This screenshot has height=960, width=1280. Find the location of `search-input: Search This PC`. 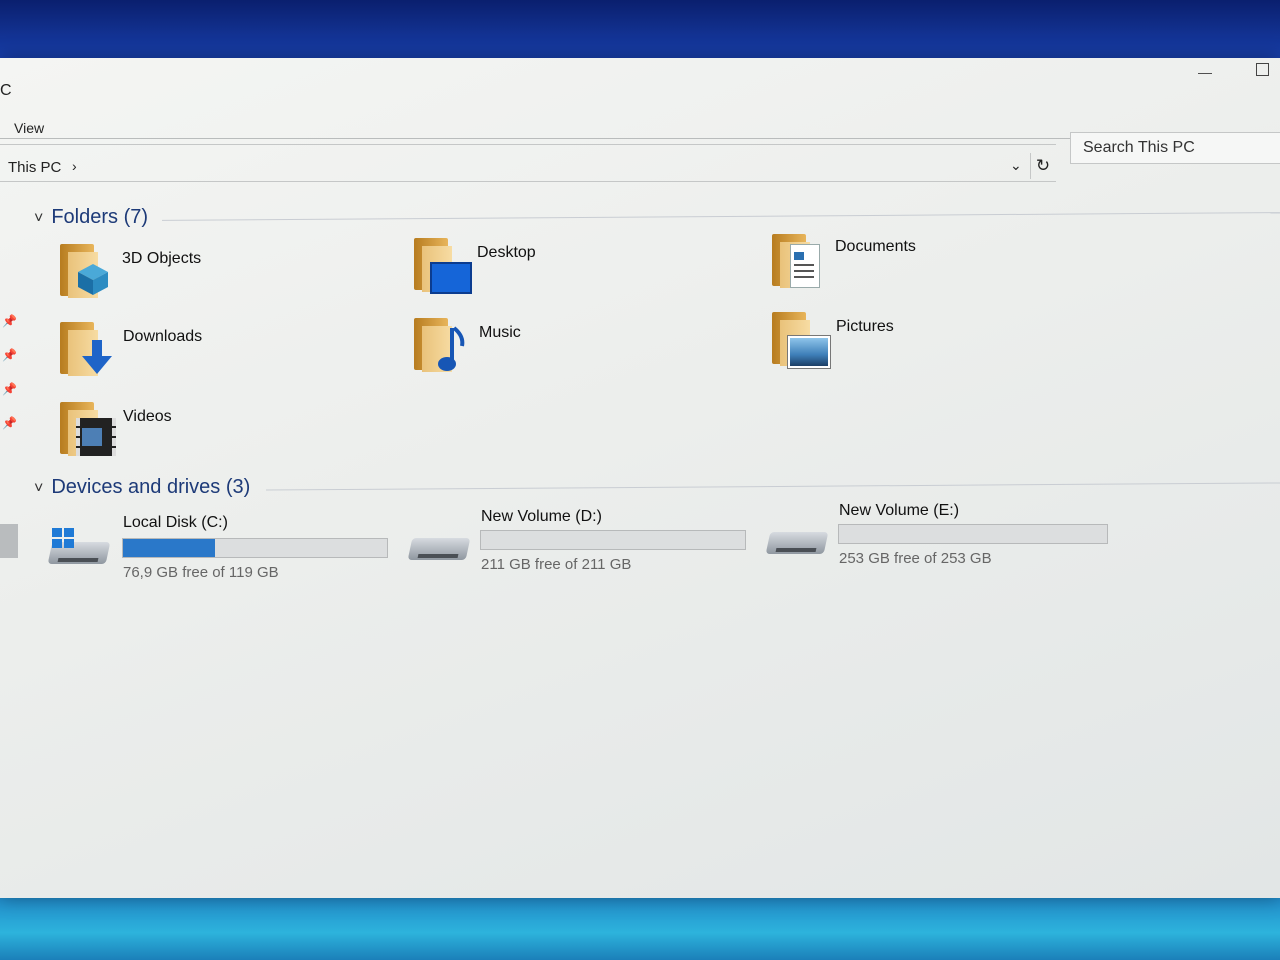

search-input: Search This PC is located at coordinates (1175, 148).